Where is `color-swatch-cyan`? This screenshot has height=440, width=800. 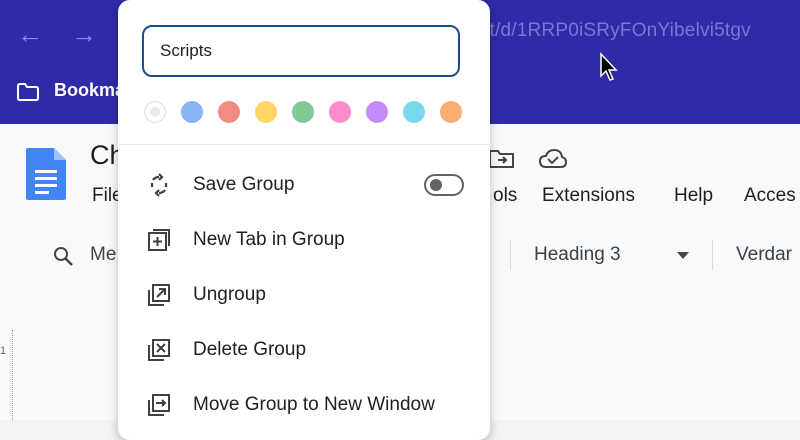
color-swatch-cyan is located at coordinates (414, 112).